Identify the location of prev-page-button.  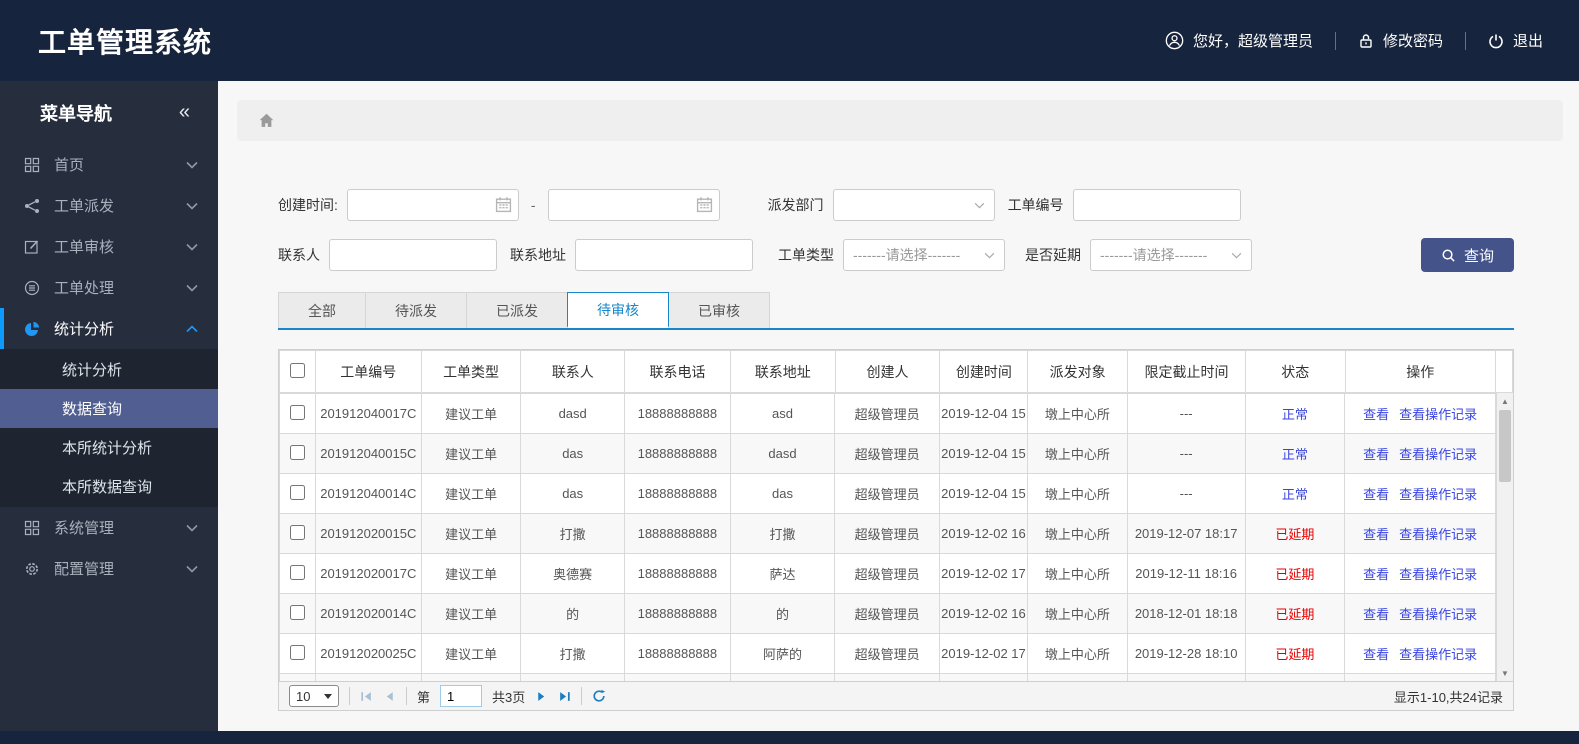
(389, 696).